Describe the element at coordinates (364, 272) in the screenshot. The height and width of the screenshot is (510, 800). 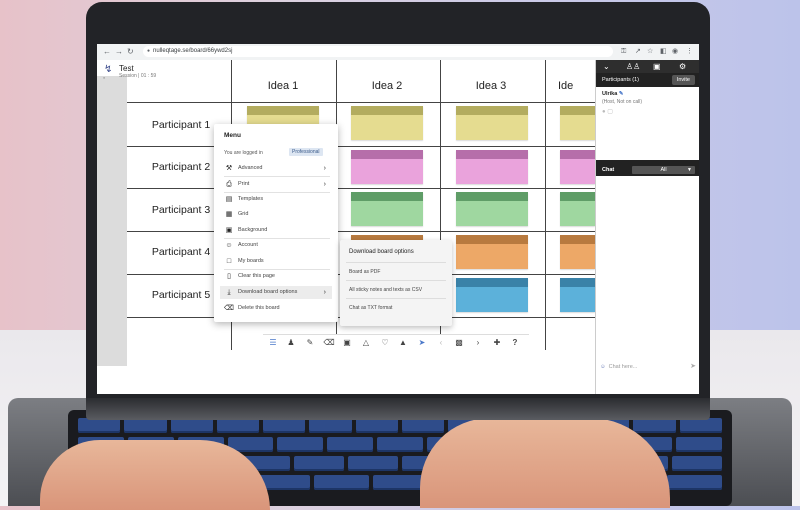
I see `download-pdf-option: Board as PDF` at that location.